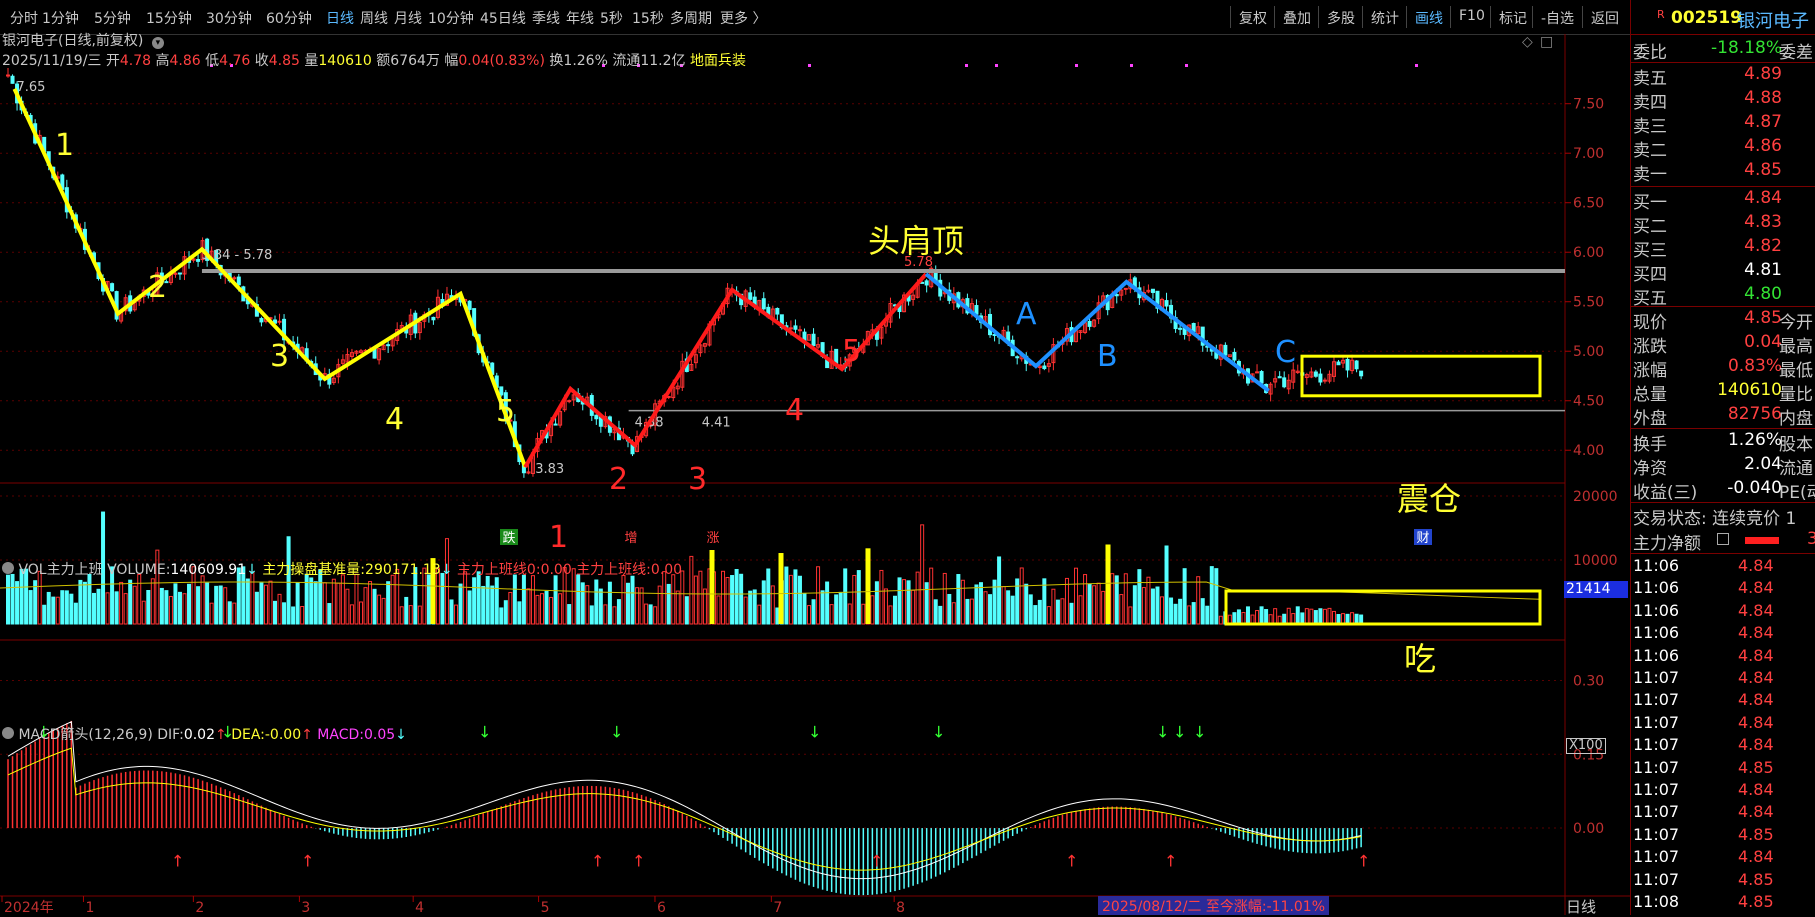 The width and height of the screenshot is (1815, 917). I want to click on menu-item-11: 季线, so click(546, 18).